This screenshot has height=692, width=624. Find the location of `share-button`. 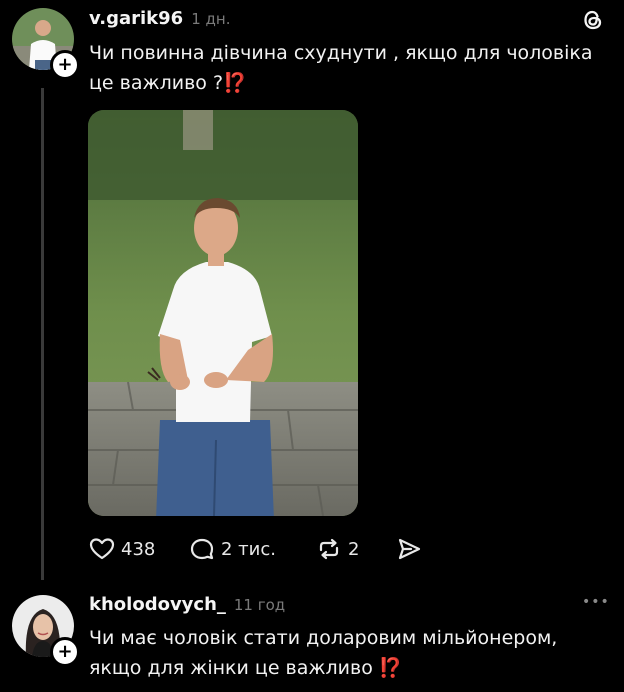

share-button is located at coordinates (409, 549).